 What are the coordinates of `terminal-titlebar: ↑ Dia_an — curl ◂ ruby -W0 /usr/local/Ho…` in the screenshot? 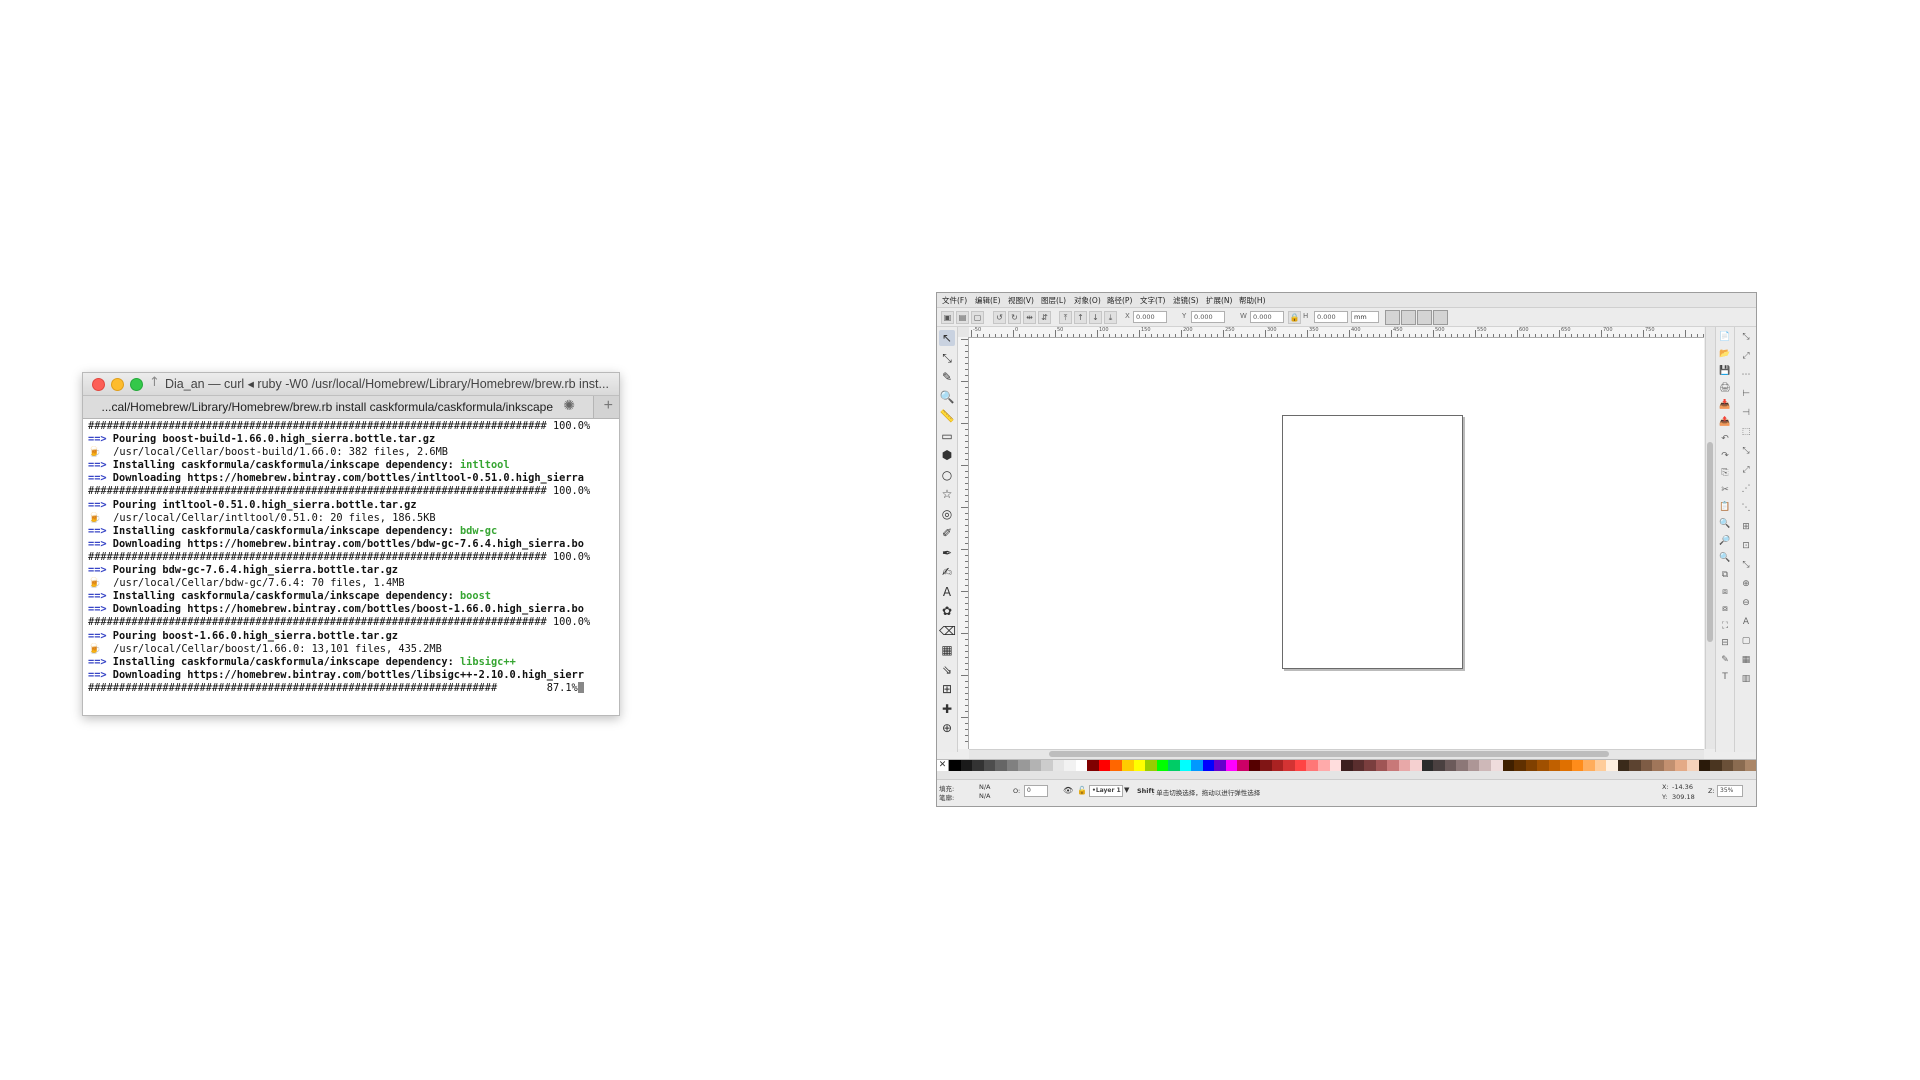 It's located at (351, 384).